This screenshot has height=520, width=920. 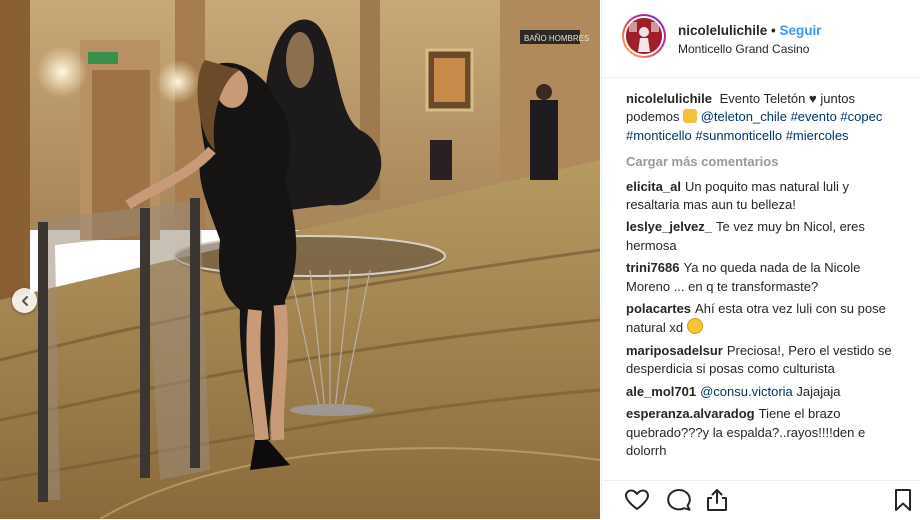 I want to click on comment-text: Jajajaja, so click(x=818, y=391).